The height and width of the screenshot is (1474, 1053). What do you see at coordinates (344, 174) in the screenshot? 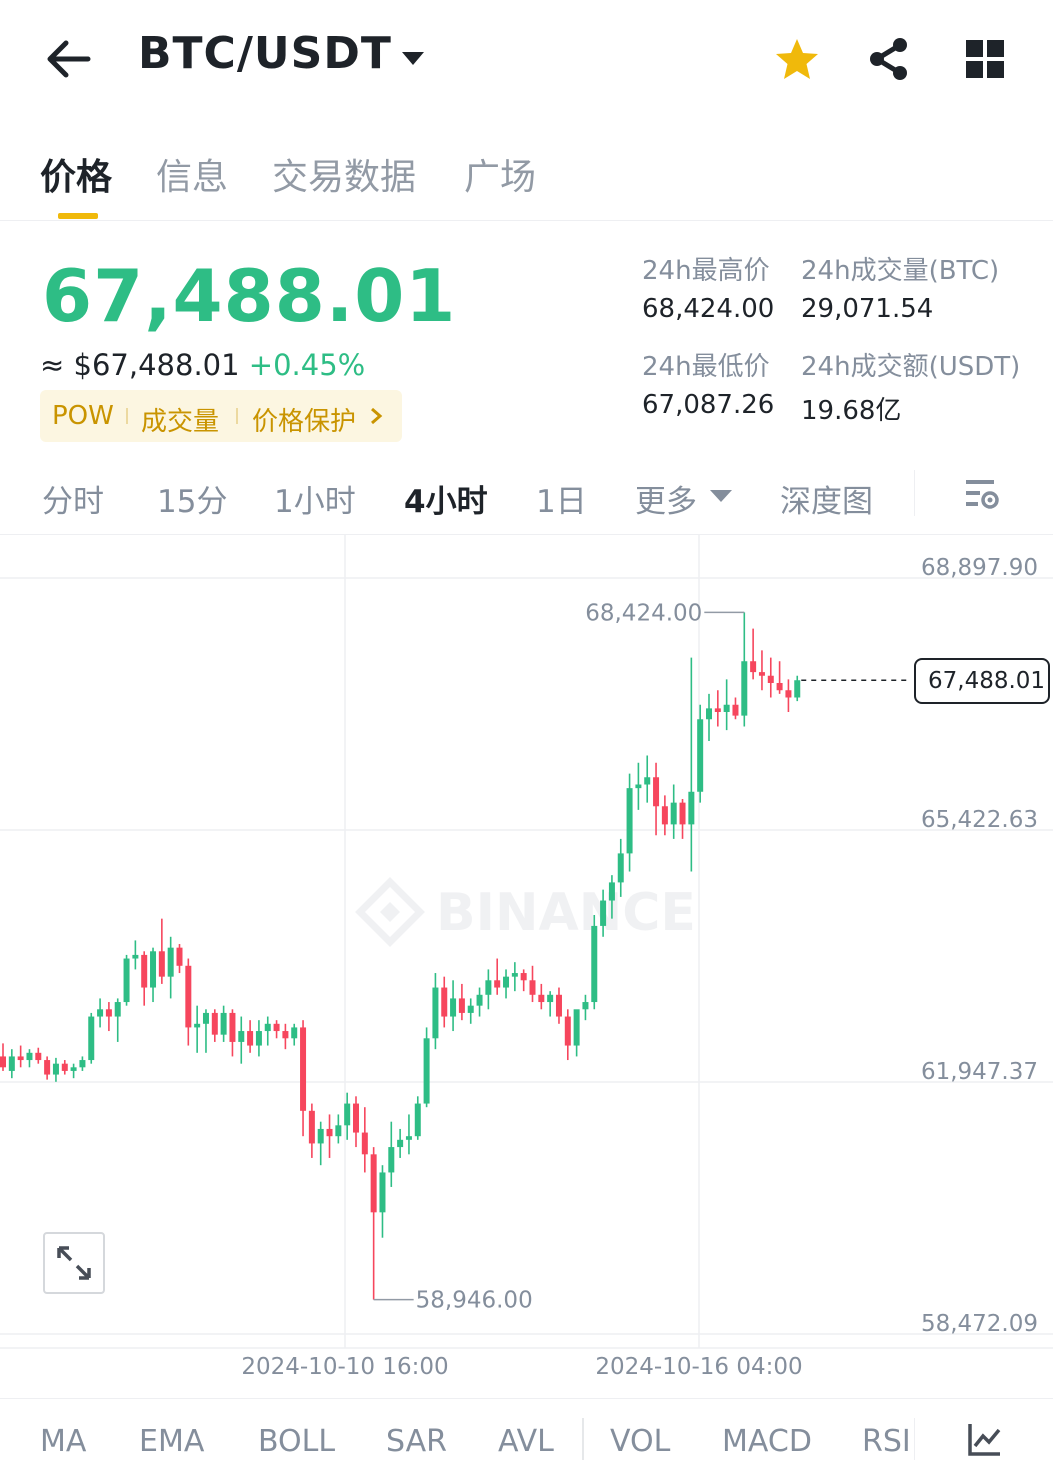
I see `tab-trading-data: 交易数据` at bounding box center [344, 174].